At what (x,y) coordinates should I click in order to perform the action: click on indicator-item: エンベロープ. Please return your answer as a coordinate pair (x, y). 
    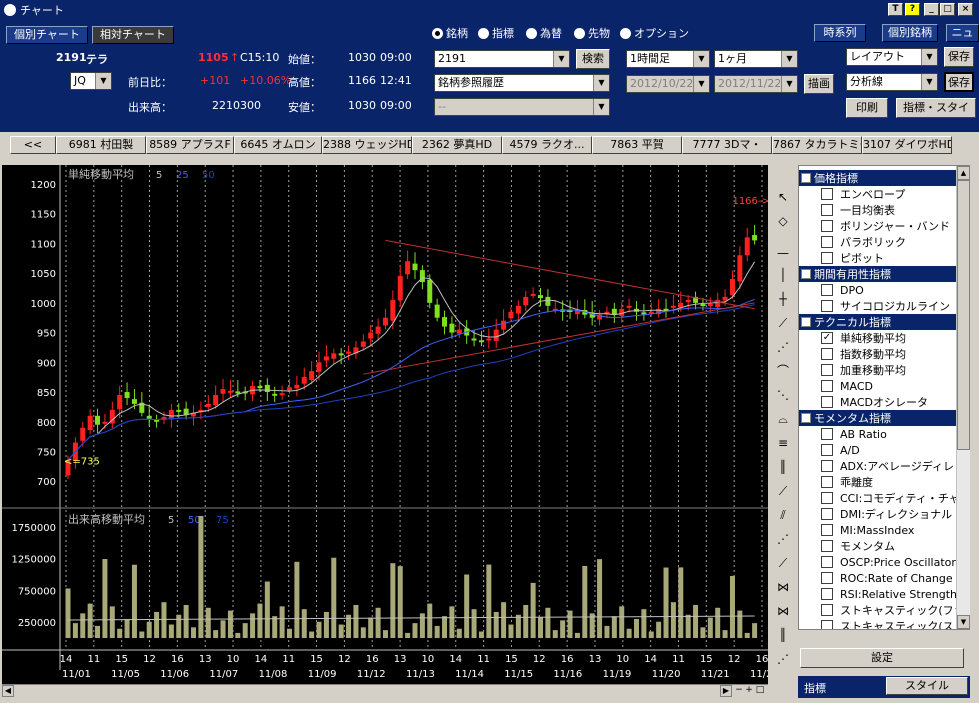
    Looking at the image, I should click on (863, 194).